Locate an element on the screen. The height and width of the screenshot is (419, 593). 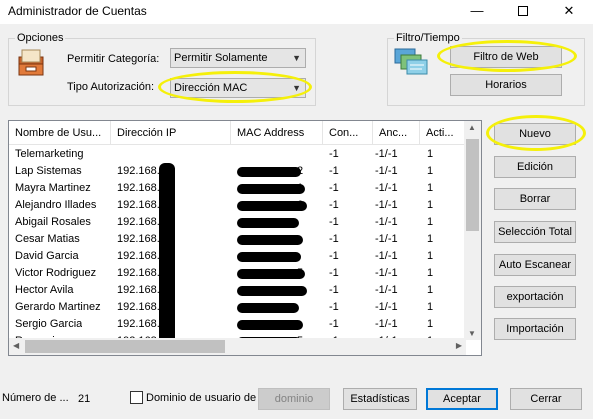
schedule-button: Horarios is located at coordinates (506, 85).